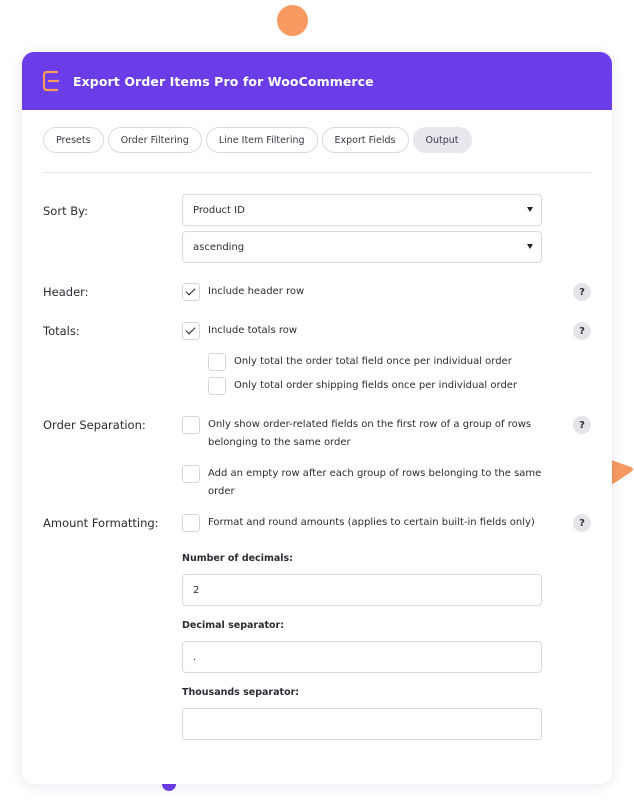 The height and width of the screenshot is (806, 634). What do you see at coordinates (362, 247) in the screenshot?
I see `sort-direction-select: ascending` at bounding box center [362, 247].